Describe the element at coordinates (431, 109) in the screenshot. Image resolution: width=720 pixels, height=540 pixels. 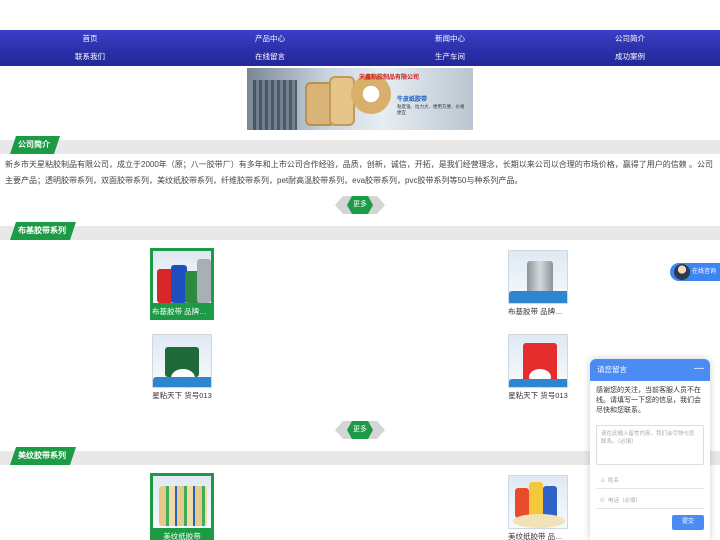
I see `banner-tagline: 粘度强、拉力大、便用方便、价格便宜` at that location.